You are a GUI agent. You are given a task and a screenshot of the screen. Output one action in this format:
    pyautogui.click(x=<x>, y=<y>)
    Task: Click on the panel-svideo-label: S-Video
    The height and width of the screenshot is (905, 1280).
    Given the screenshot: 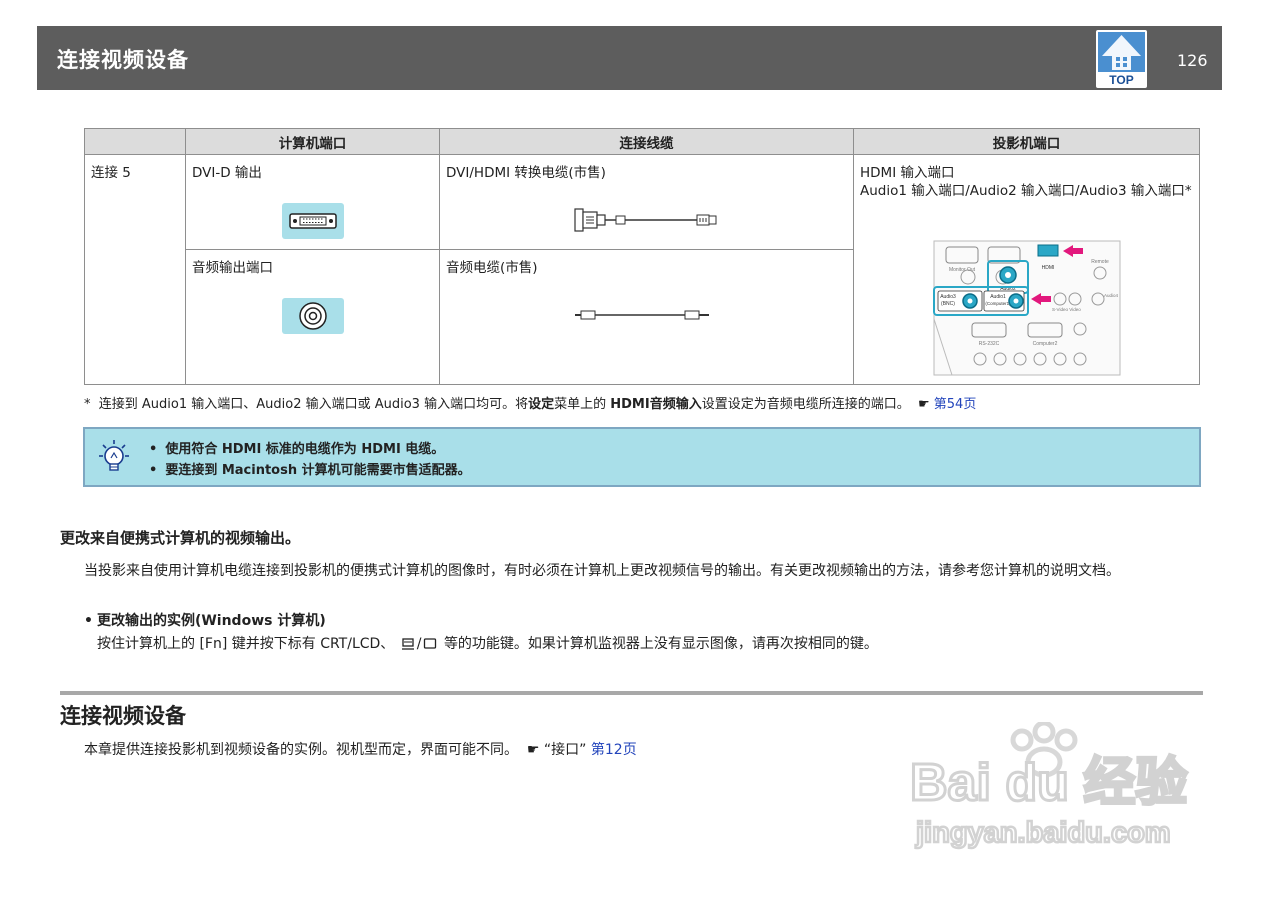 What is the action you would take?
    pyautogui.click(x=1060, y=309)
    